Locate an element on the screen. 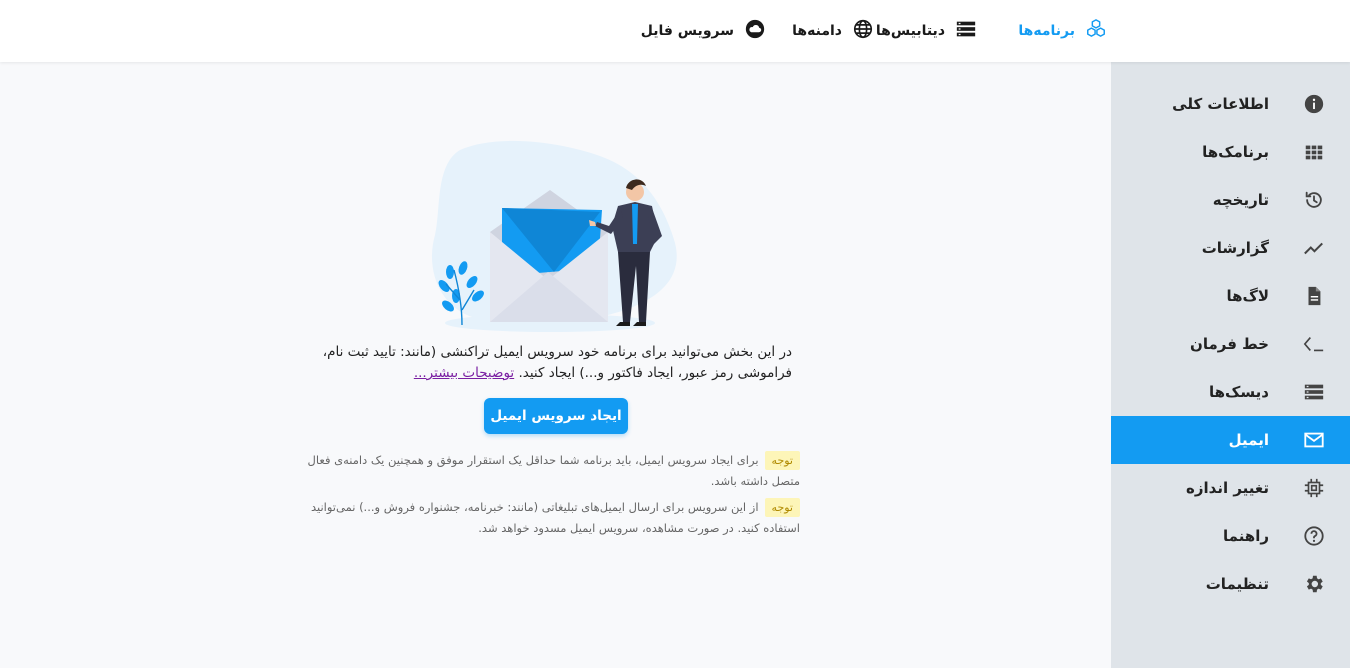 The width and height of the screenshot is (1350, 668). grid-icon is located at coordinates (1314, 152).